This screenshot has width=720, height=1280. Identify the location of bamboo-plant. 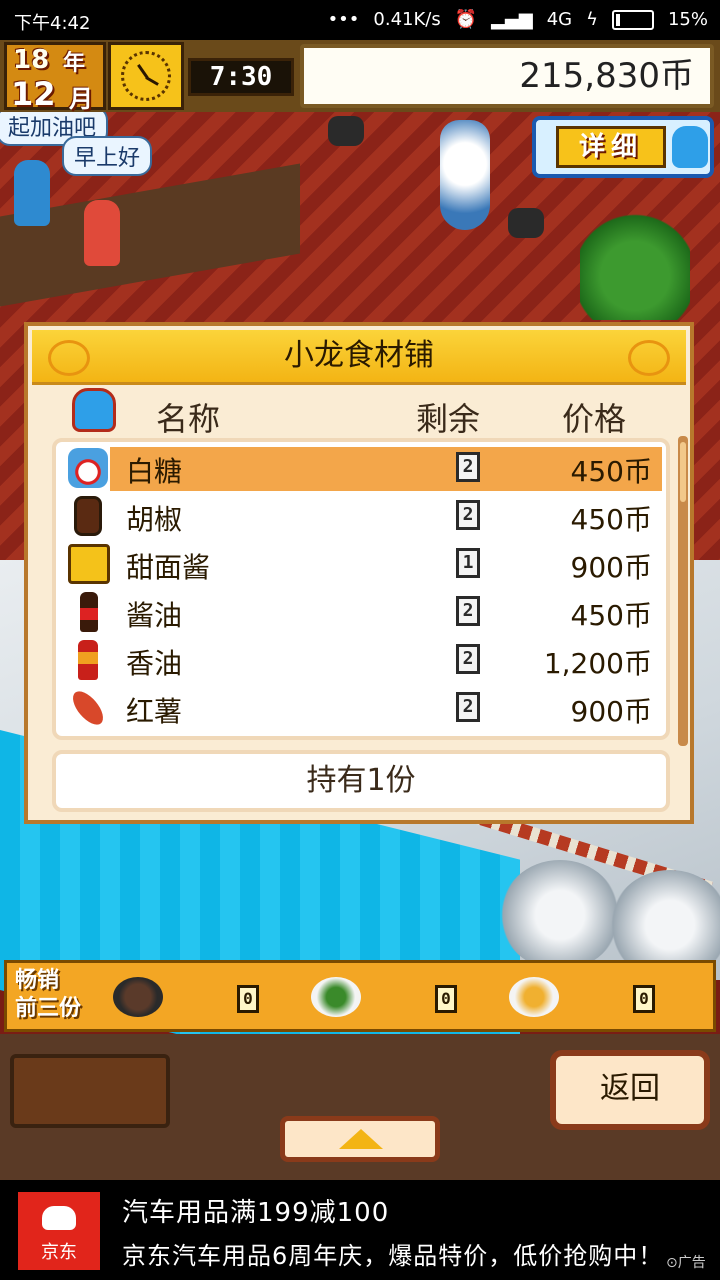
(635, 265).